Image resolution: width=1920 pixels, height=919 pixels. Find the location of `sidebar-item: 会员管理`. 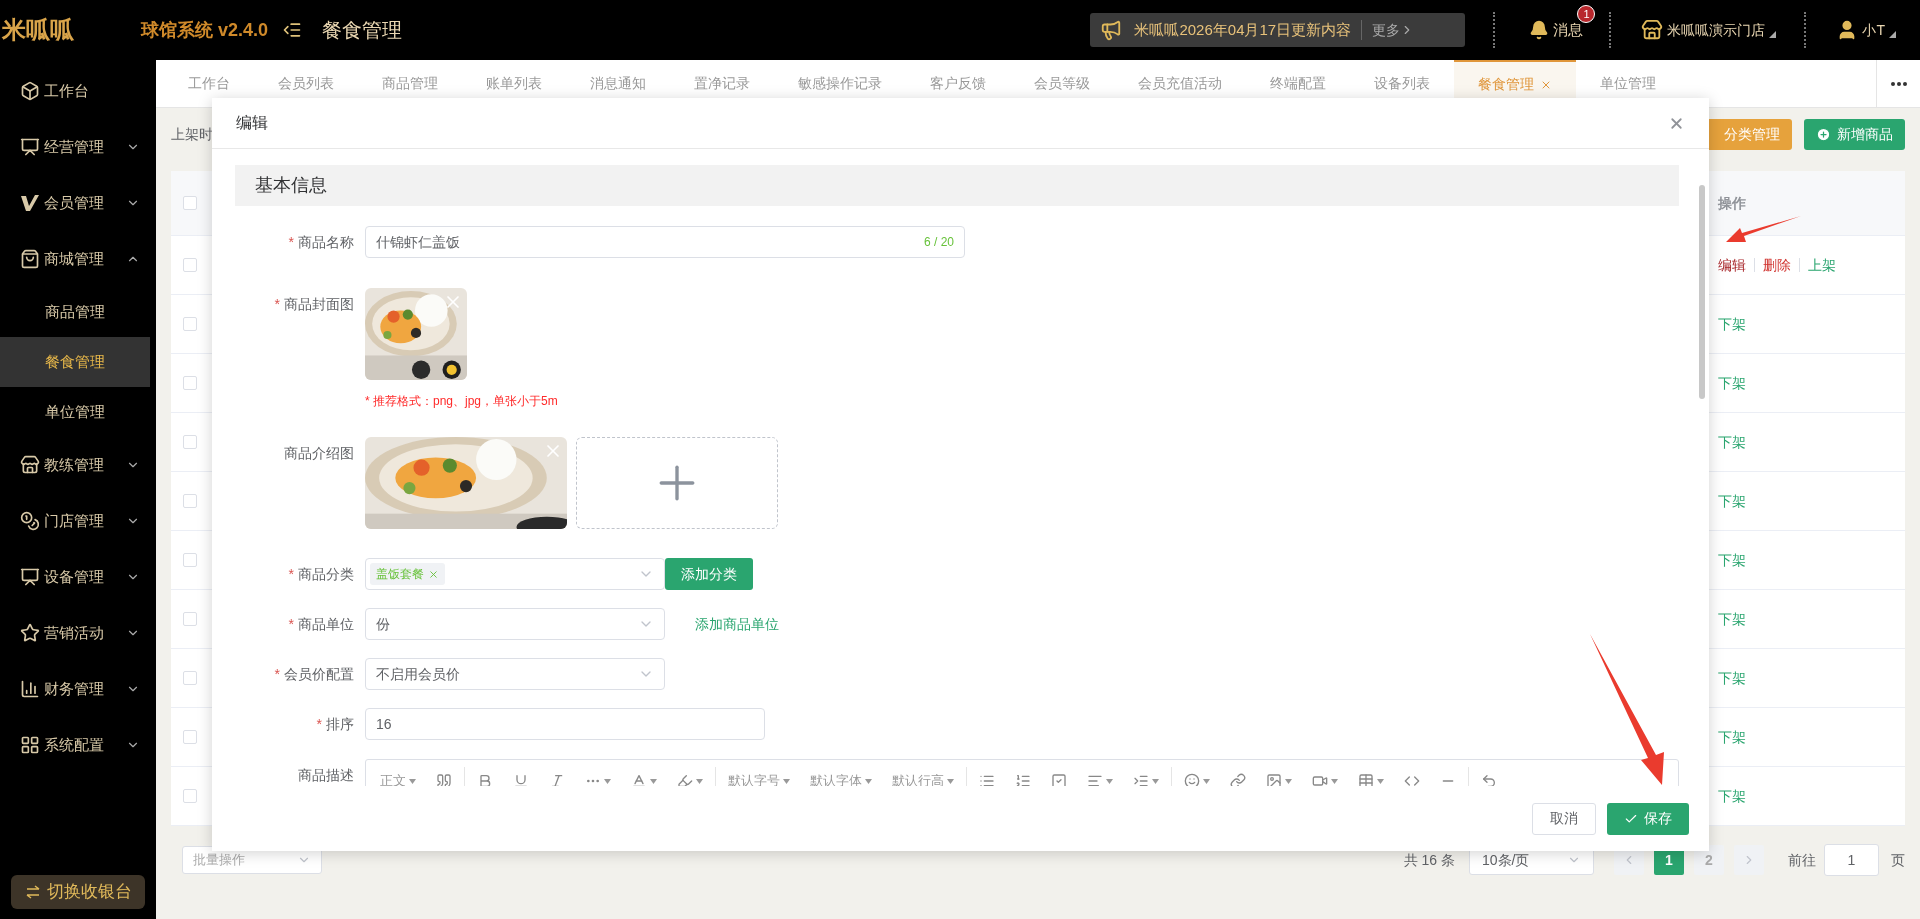

sidebar-item: 会员管理 is located at coordinates (78, 203).